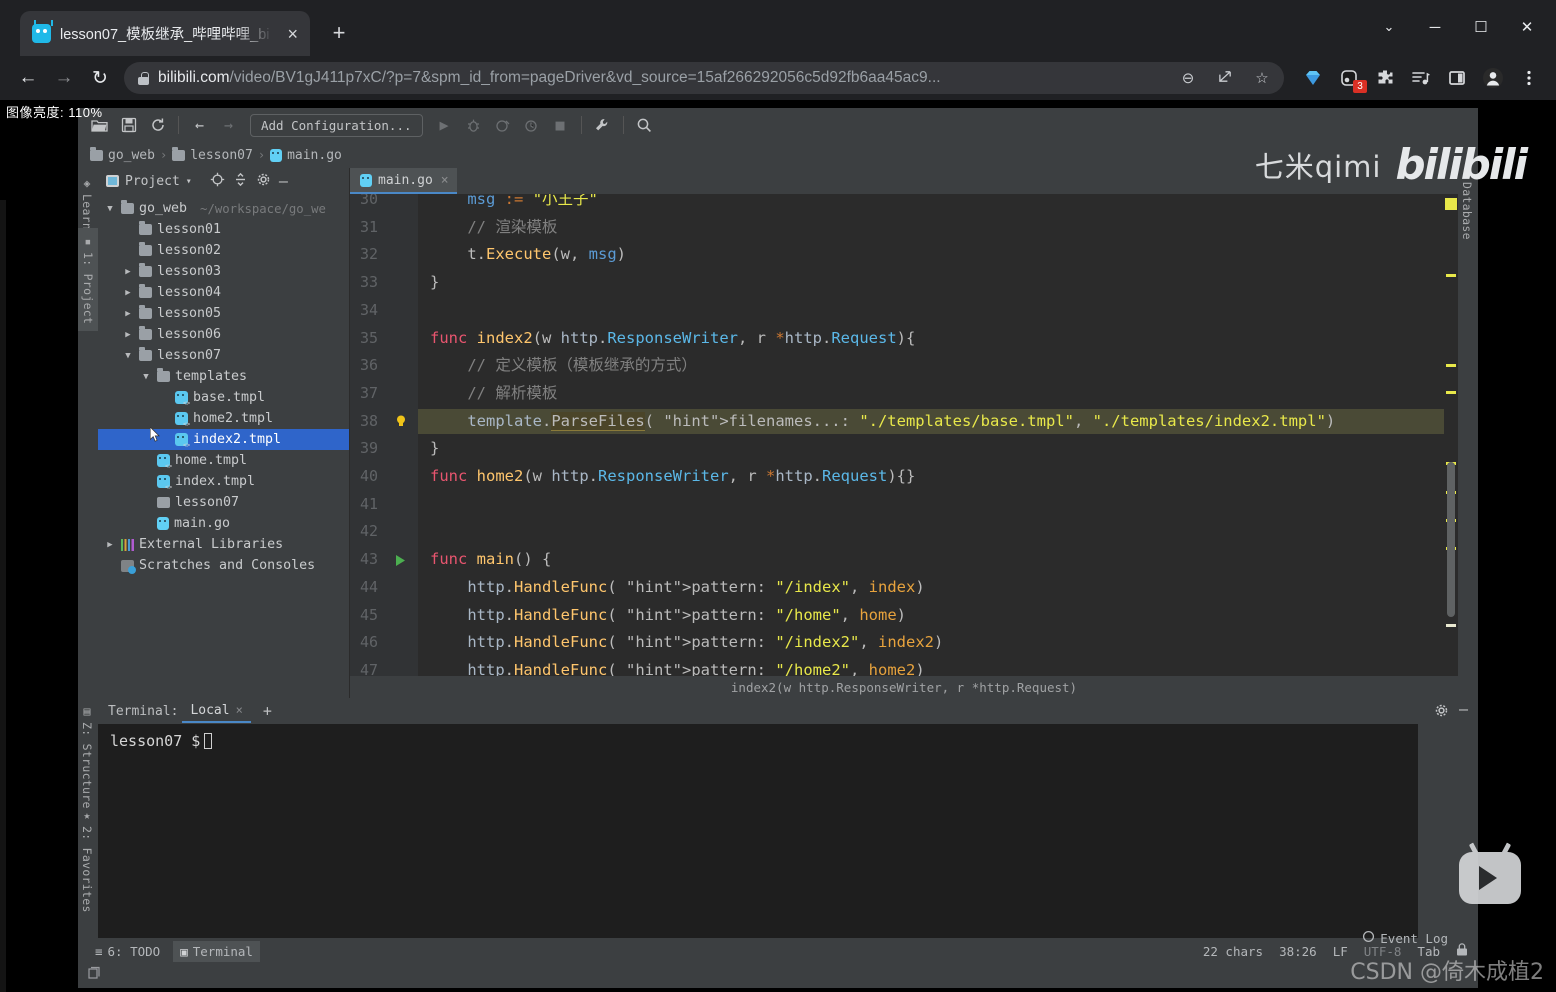 The width and height of the screenshot is (1556, 992). What do you see at coordinates (228, 125) in the screenshot?
I see `ide-forward-button: →` at bounding box center [228, 125].